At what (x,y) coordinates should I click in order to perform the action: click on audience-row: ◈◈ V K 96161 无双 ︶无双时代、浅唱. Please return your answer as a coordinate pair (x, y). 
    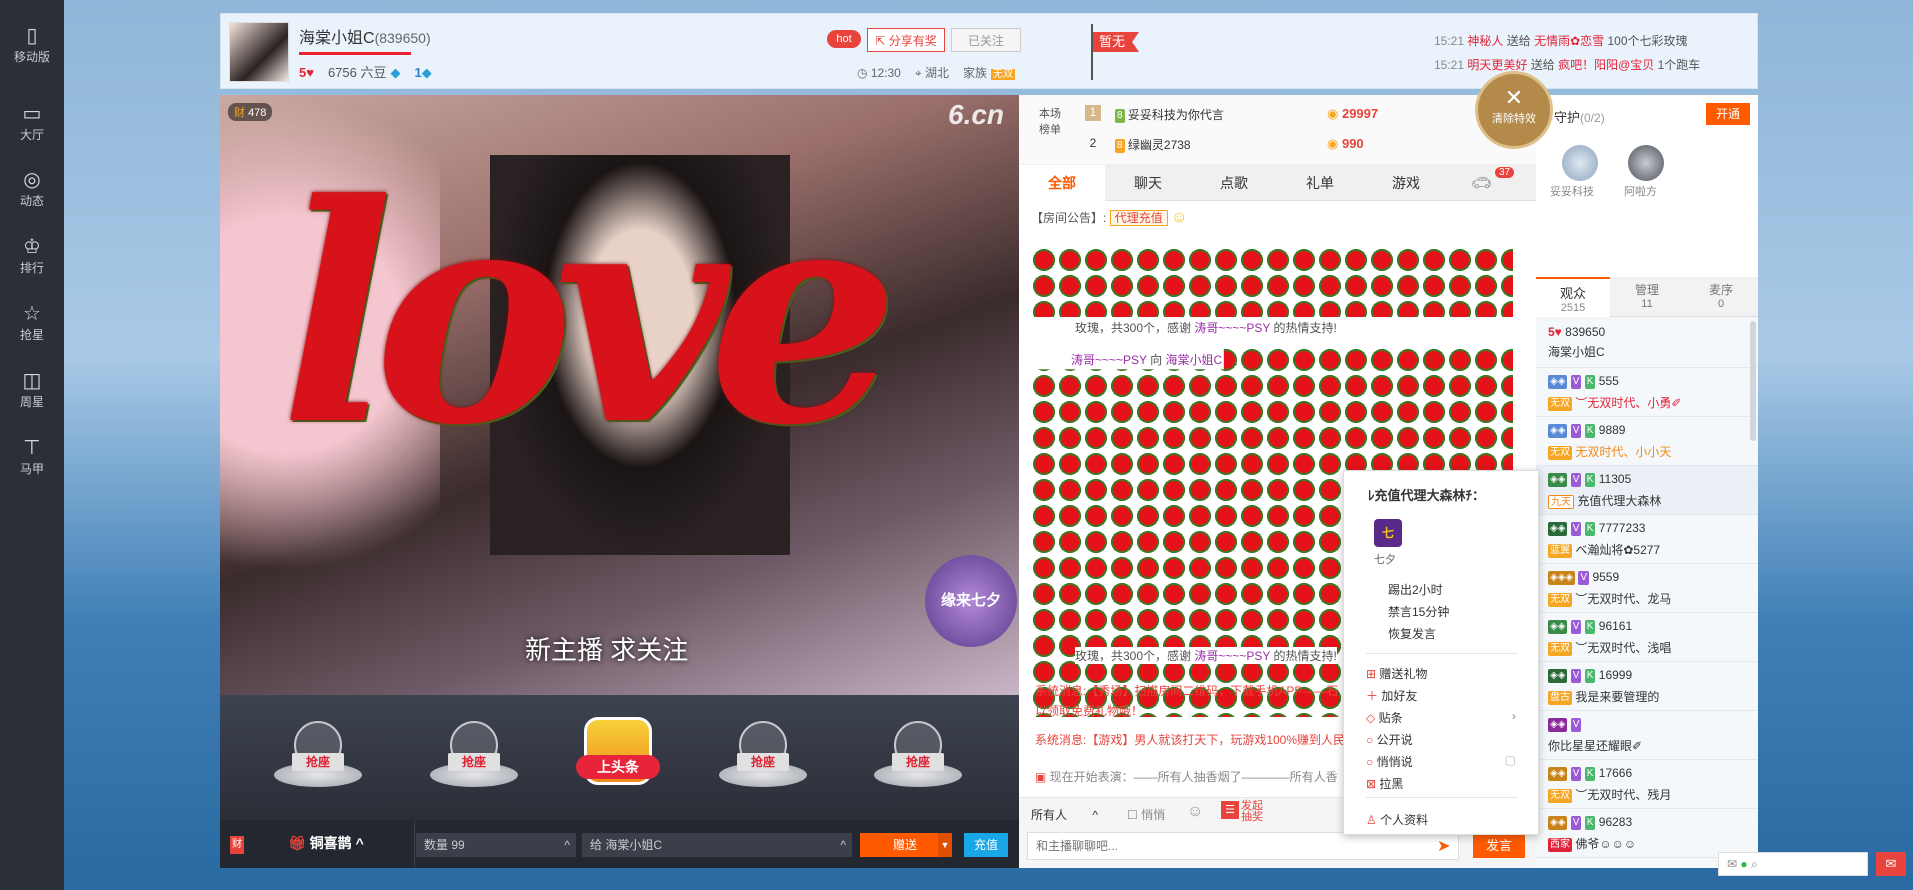
    Looking at the image, I should click on (1647, 637).